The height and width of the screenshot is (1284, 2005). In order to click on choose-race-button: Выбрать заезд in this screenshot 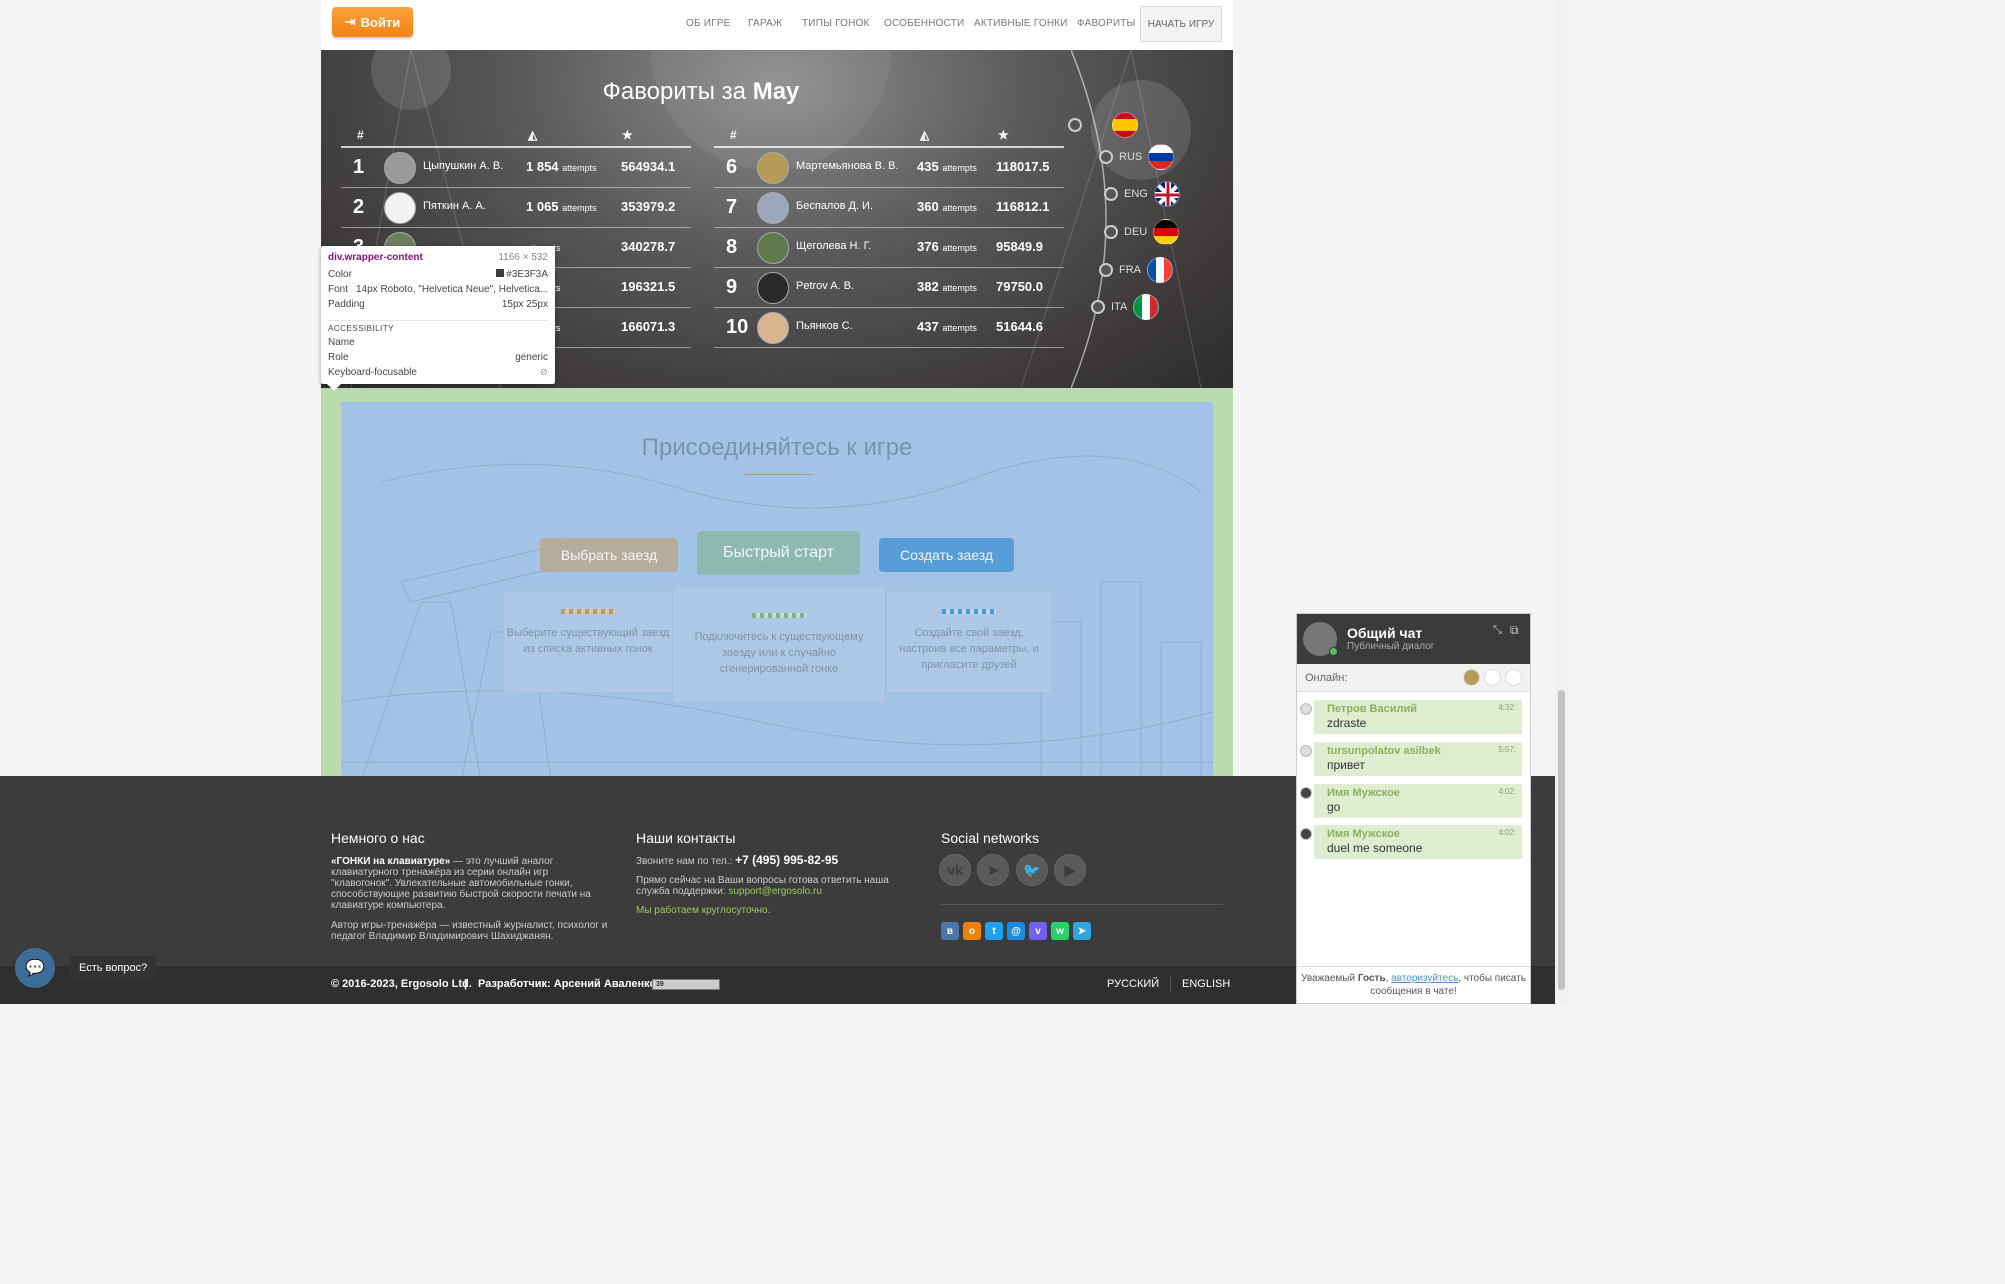, I will do `click(609, 555)`.